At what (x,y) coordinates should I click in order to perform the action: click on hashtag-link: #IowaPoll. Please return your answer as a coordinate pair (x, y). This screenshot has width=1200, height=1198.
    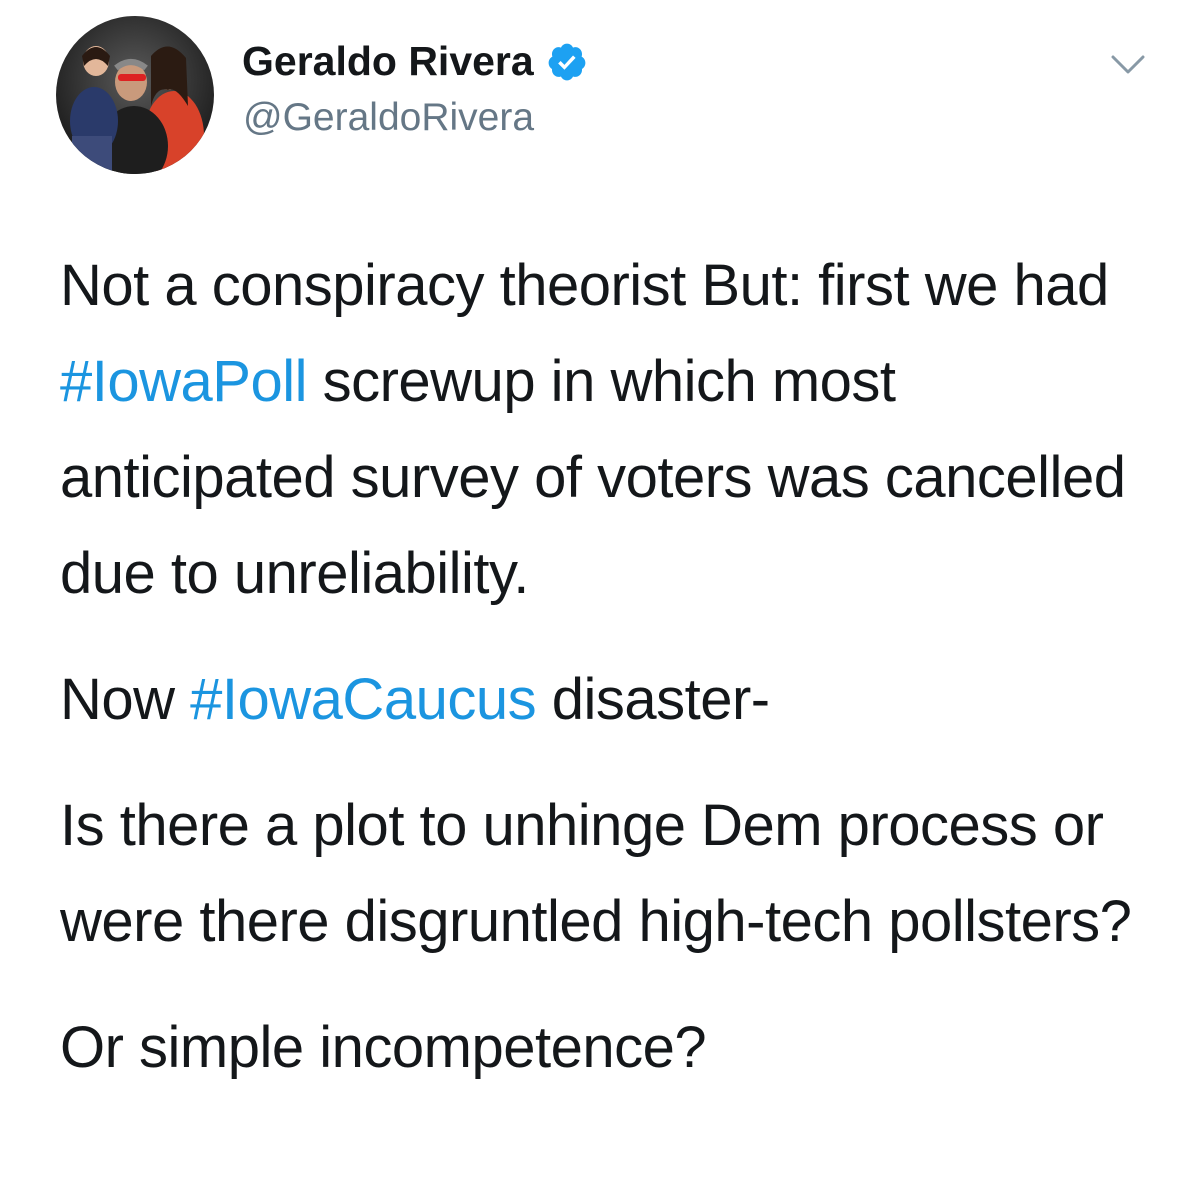
    Looking at the image, I should click on (183, 381).